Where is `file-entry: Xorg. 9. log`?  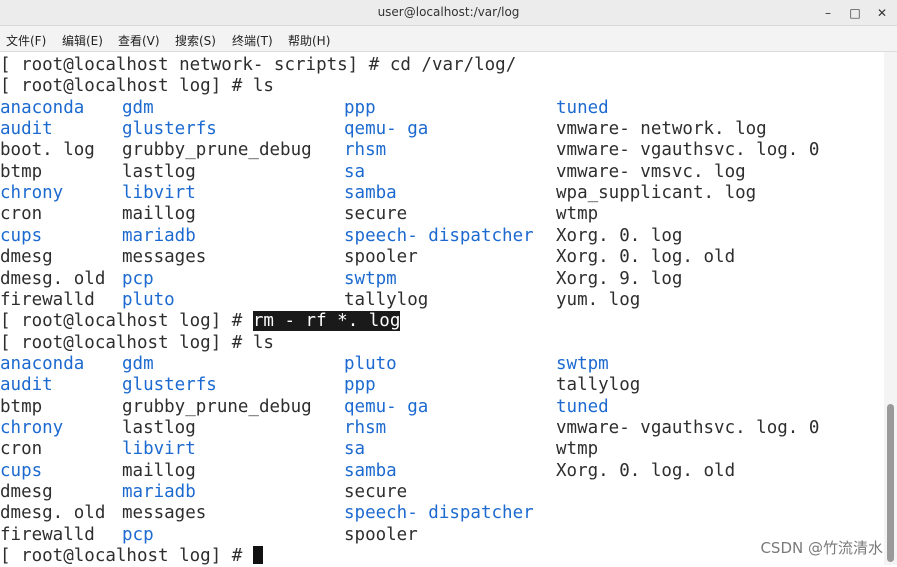 file-entry: Xorg. 9. log is located at coordinates (619, 278).